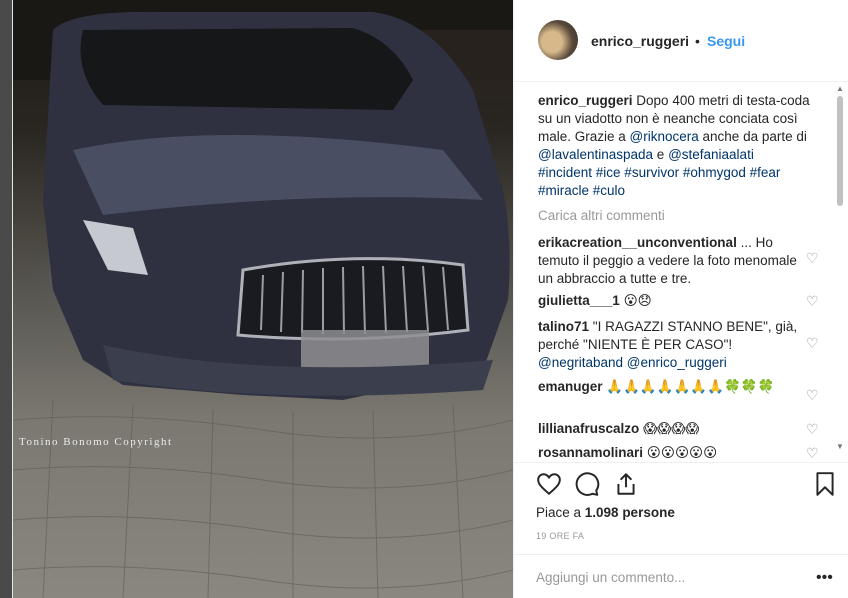 This screenshot has height=598, width=848. What do you see at coordinates (726, 41) in the screenshot?
I see `follow-button: Segui` at bounding box center [726, 41].